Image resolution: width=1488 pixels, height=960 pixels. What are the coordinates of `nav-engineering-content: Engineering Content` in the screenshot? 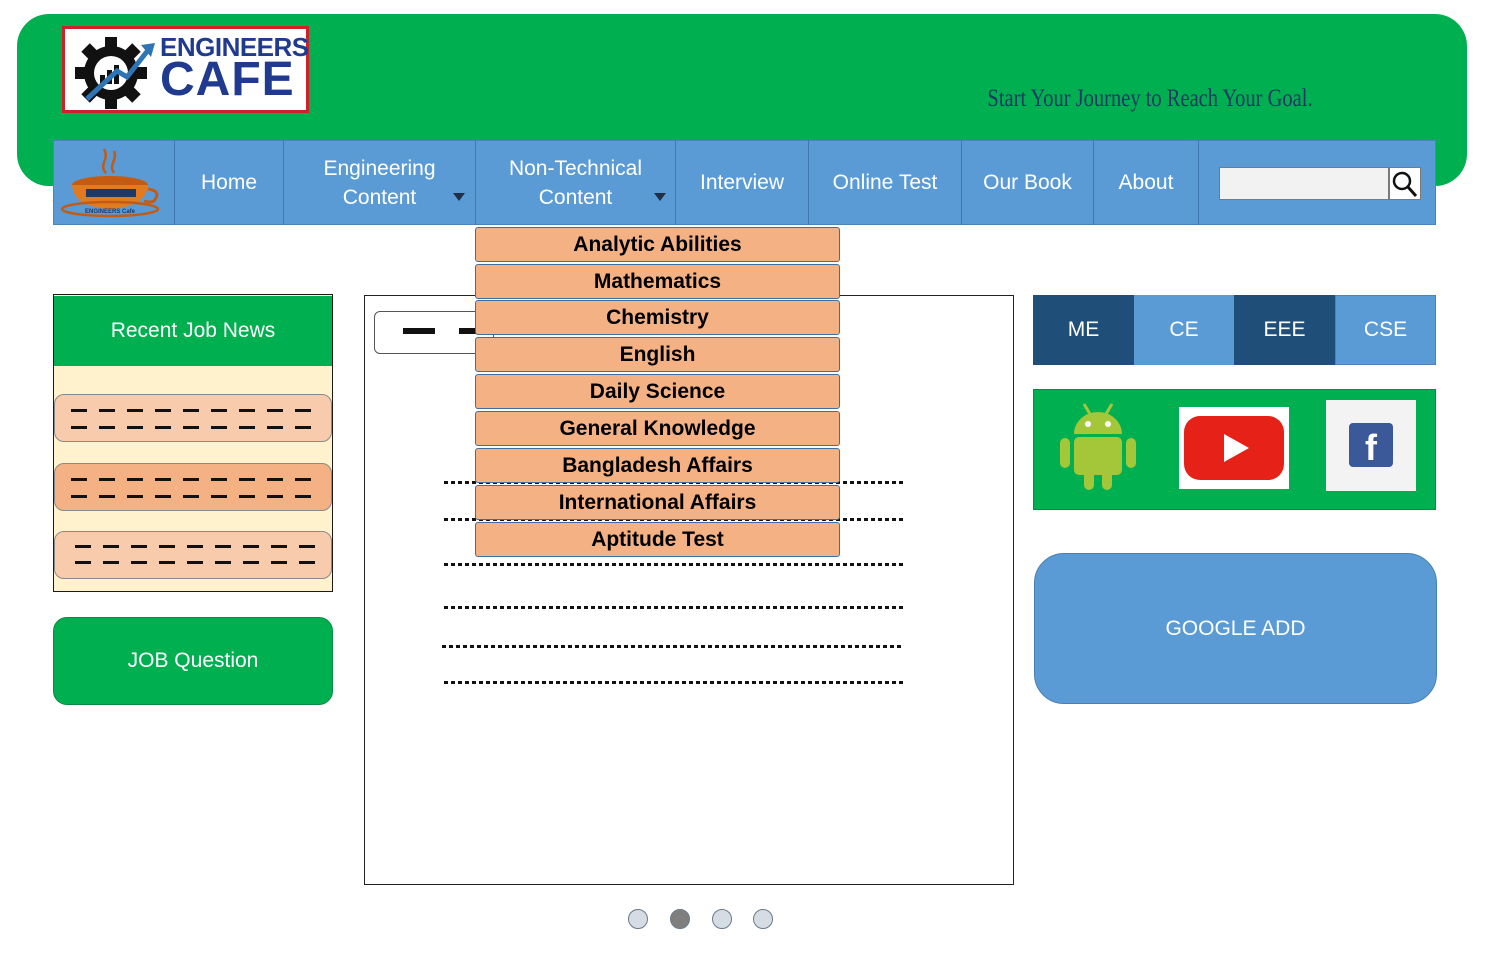 It's located at (379, 182).